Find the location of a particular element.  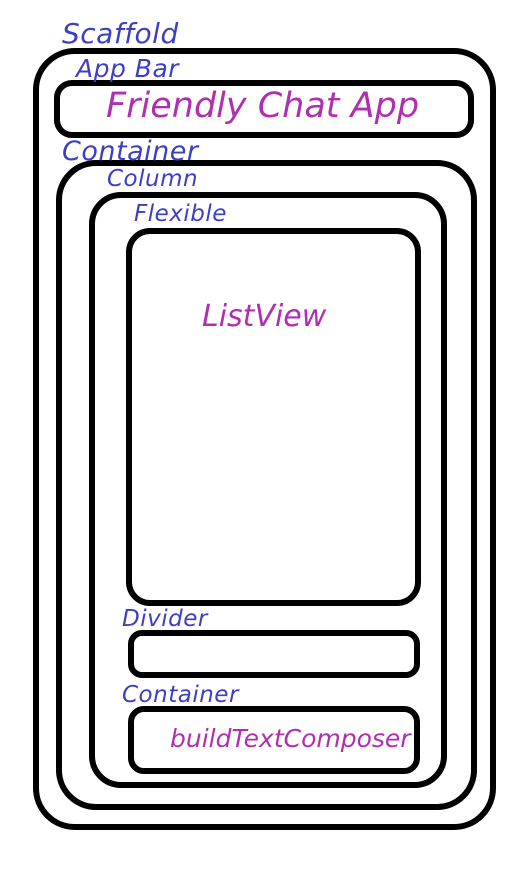

inner-container-label: Container is located at coordinates (180, 695).